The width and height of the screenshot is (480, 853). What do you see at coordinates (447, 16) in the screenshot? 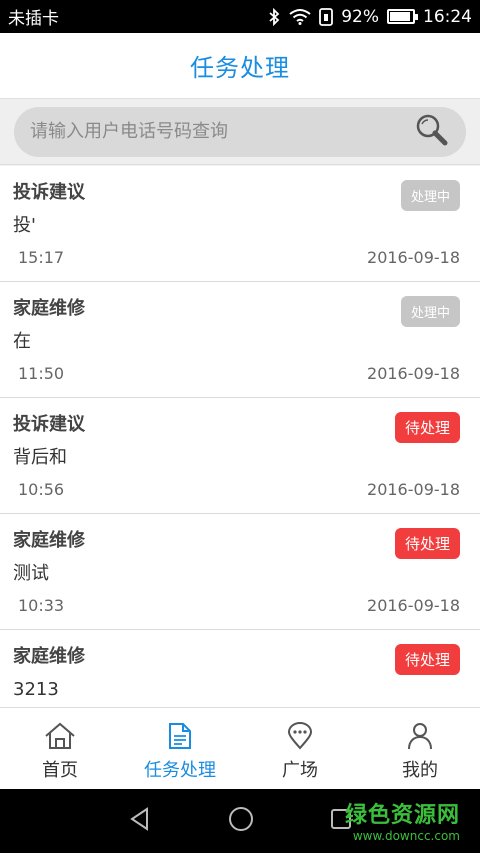
I see `clock: 16:24` at bounding box center [447, 16].